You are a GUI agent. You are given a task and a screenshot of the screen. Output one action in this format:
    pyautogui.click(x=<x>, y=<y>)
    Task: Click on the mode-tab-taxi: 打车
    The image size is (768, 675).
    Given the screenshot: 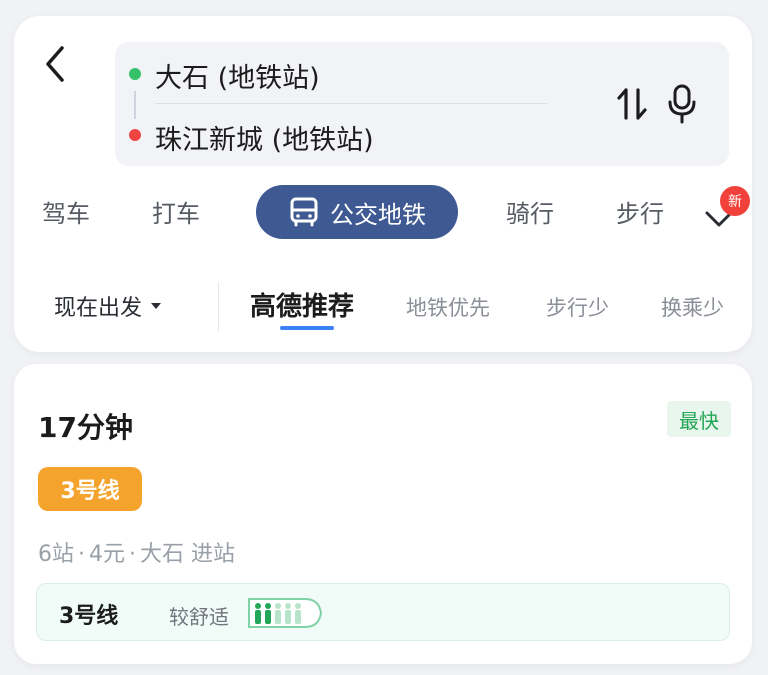 What is the action you would take?
    pyautogui.click(x=176, y=211)
    